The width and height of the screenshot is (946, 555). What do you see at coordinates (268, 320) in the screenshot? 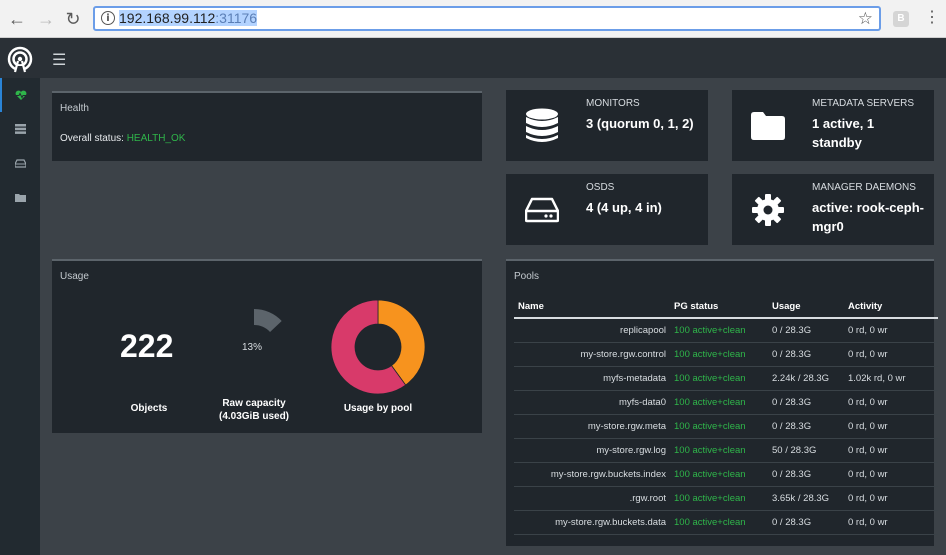
I see `raw-capacity-arc` at bounding box center [268, 320].